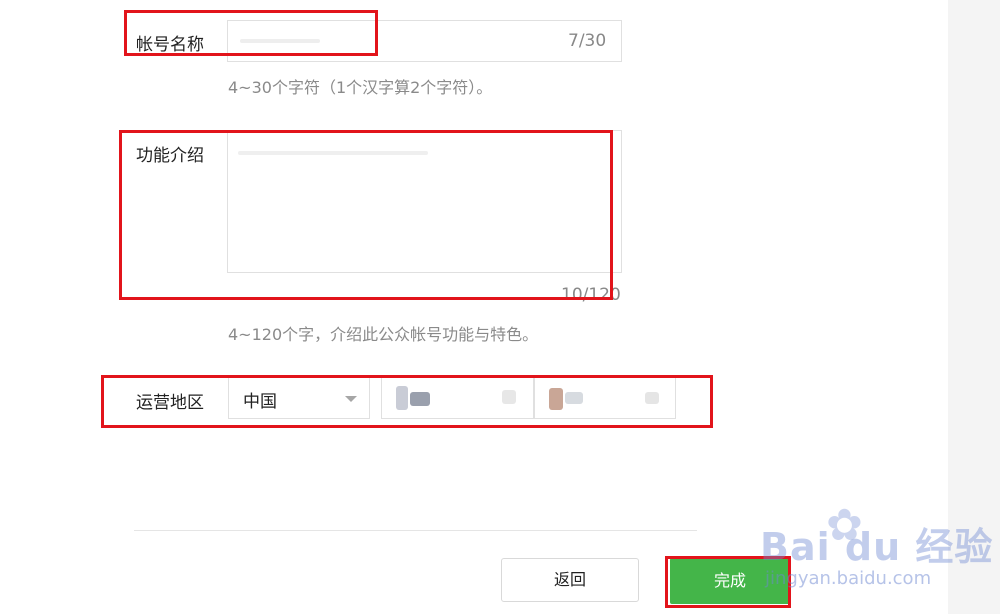  Describe the element at coordinates (360, 87) in the screenshot. I see `account-name-hint: 4~30个字符（1个汉字算2个字符）。` at that location.